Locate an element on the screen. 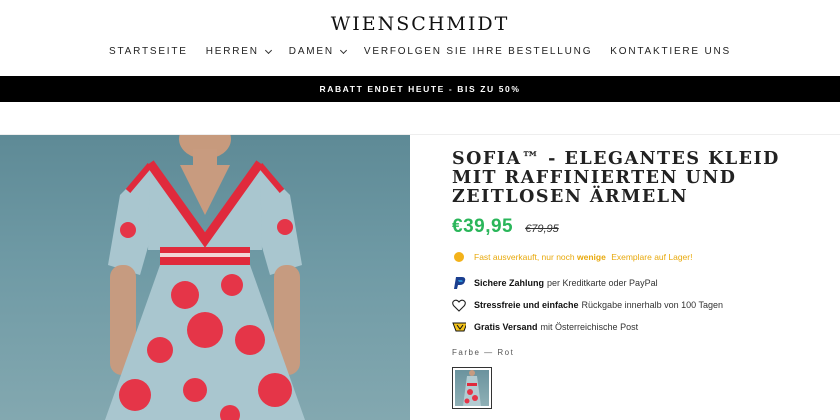 The image size is (840, 420). nav-label: DAMEN is located at coordinates (311, 51).